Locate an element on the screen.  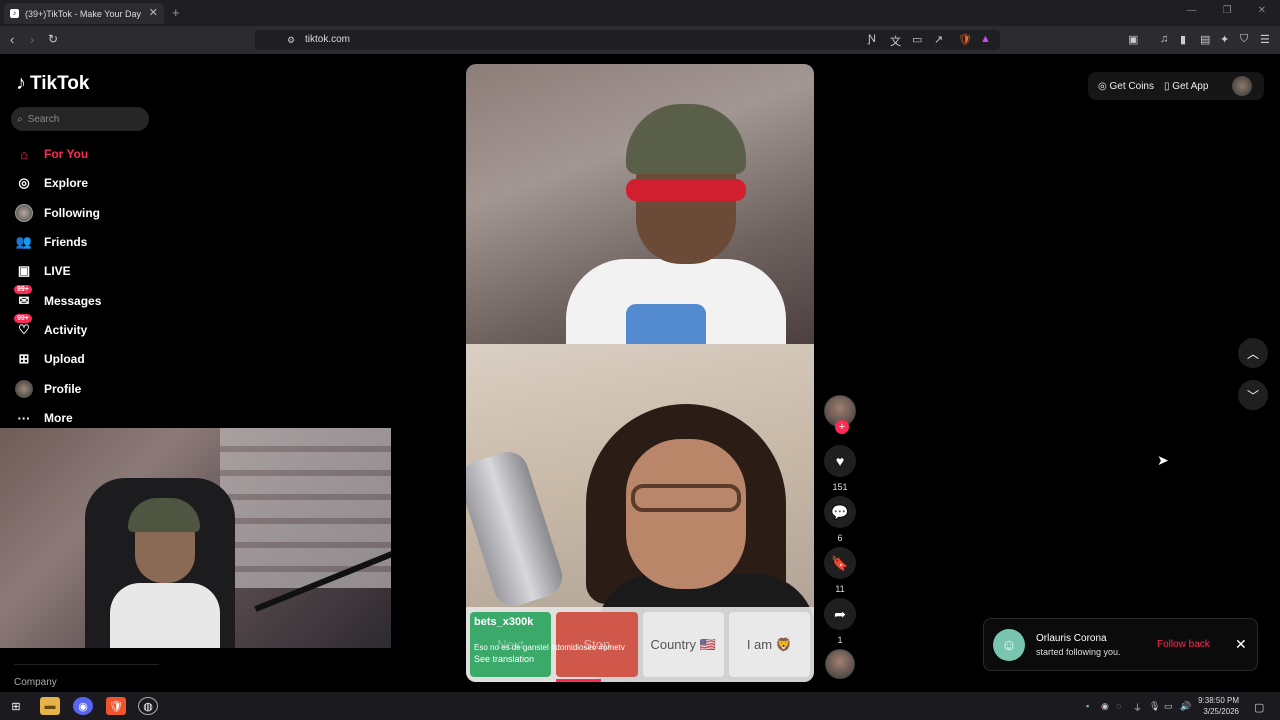
comment-icon: 💬 is located at coordinates (840, 512).